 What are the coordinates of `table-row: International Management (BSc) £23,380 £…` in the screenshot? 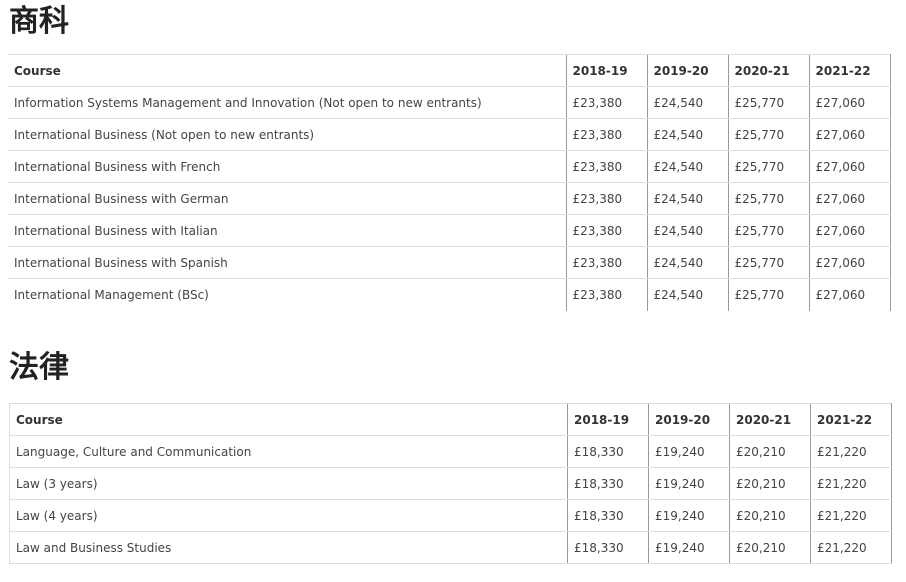 It's located at (449, 294).